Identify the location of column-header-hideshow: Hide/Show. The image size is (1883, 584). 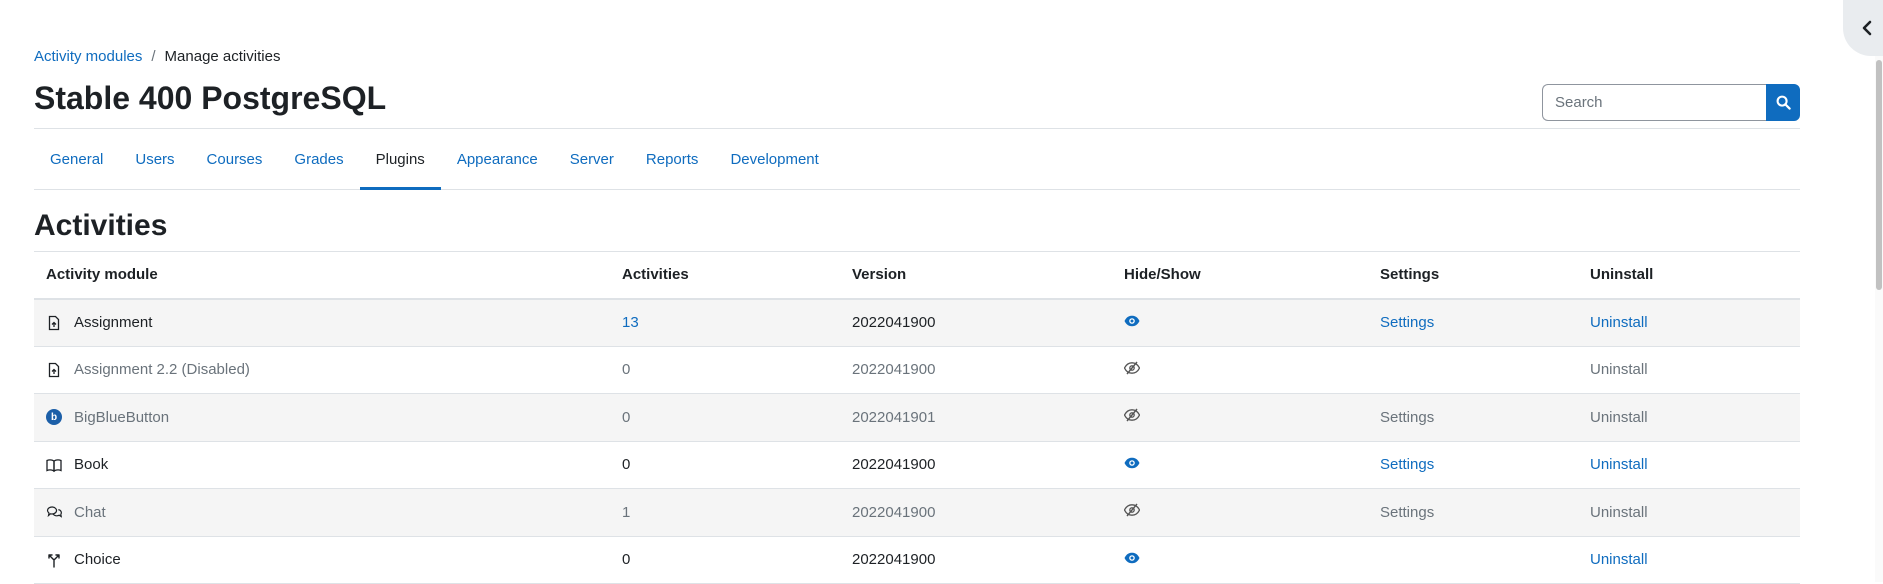
(1240, 275).